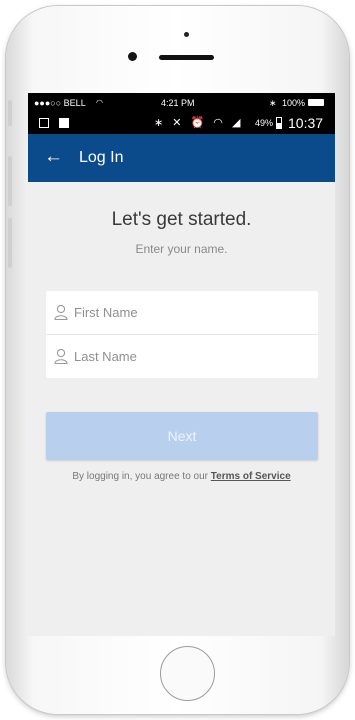 The width and height of the screenshot is (355, 720). Describe the element at coordinates (64, 123) in the screenshot. I see `clipboard-notification-icon` at that location.